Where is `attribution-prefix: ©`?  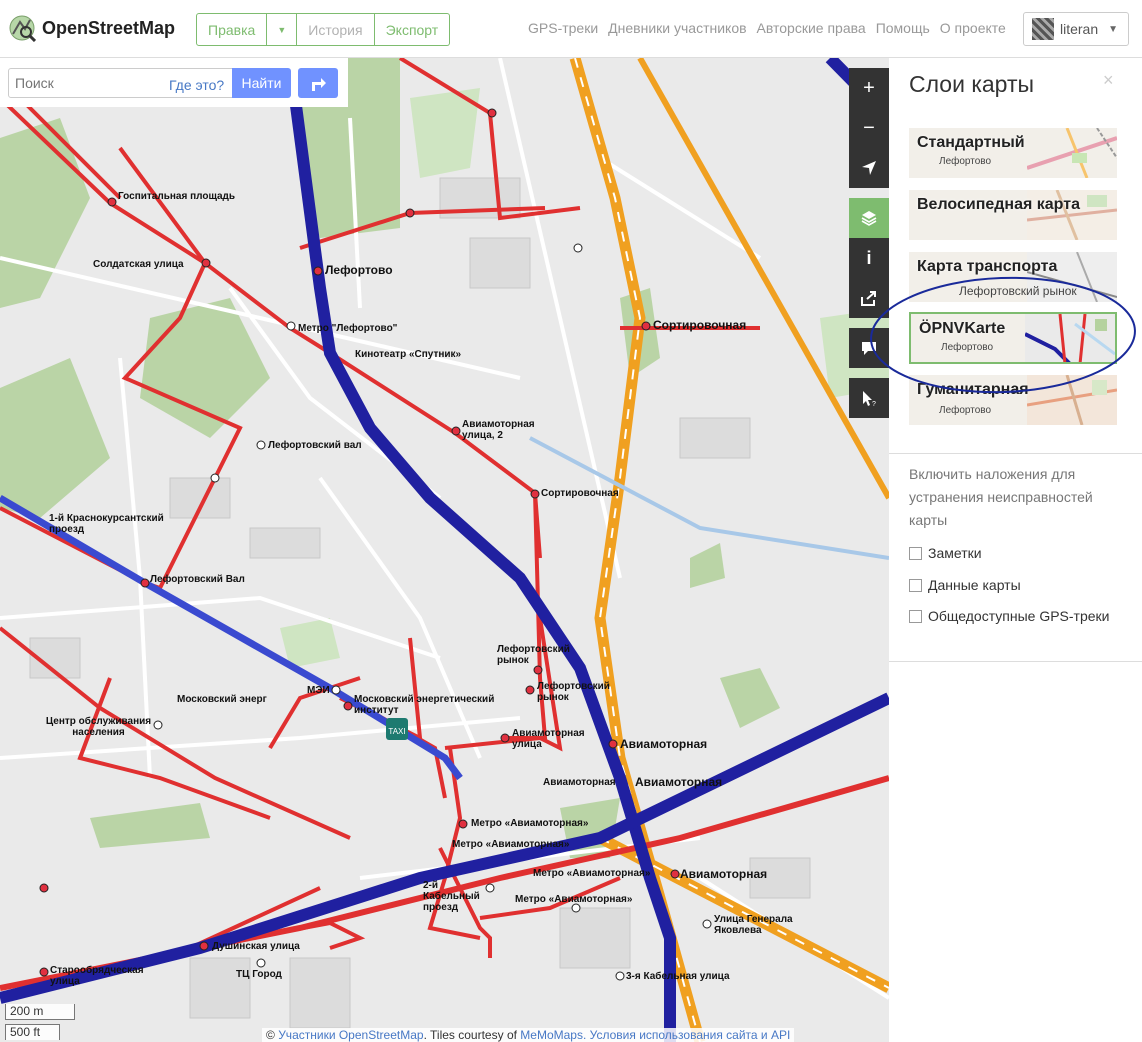
attribution-prefix: © is located at coordinates (270, 1035).